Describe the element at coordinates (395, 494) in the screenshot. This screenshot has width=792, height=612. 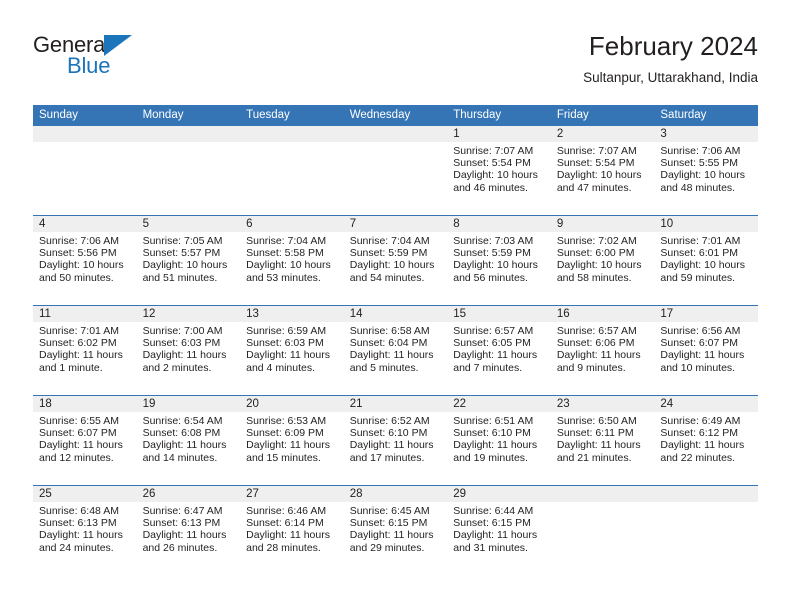
I see `day-number: 28` at that location.